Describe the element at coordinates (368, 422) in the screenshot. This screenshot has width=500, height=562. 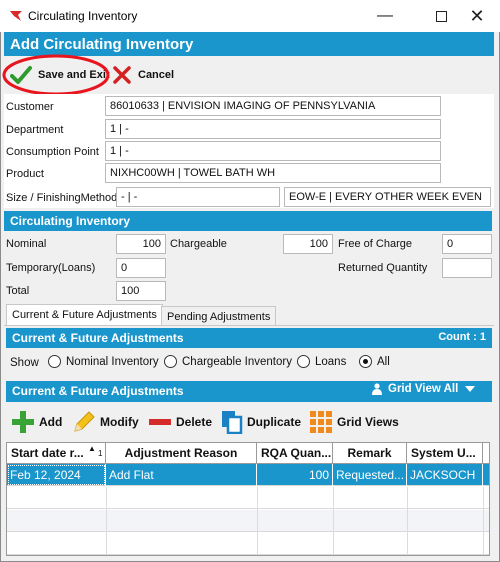
I see `grid-views-label: Grid Views` at that location.